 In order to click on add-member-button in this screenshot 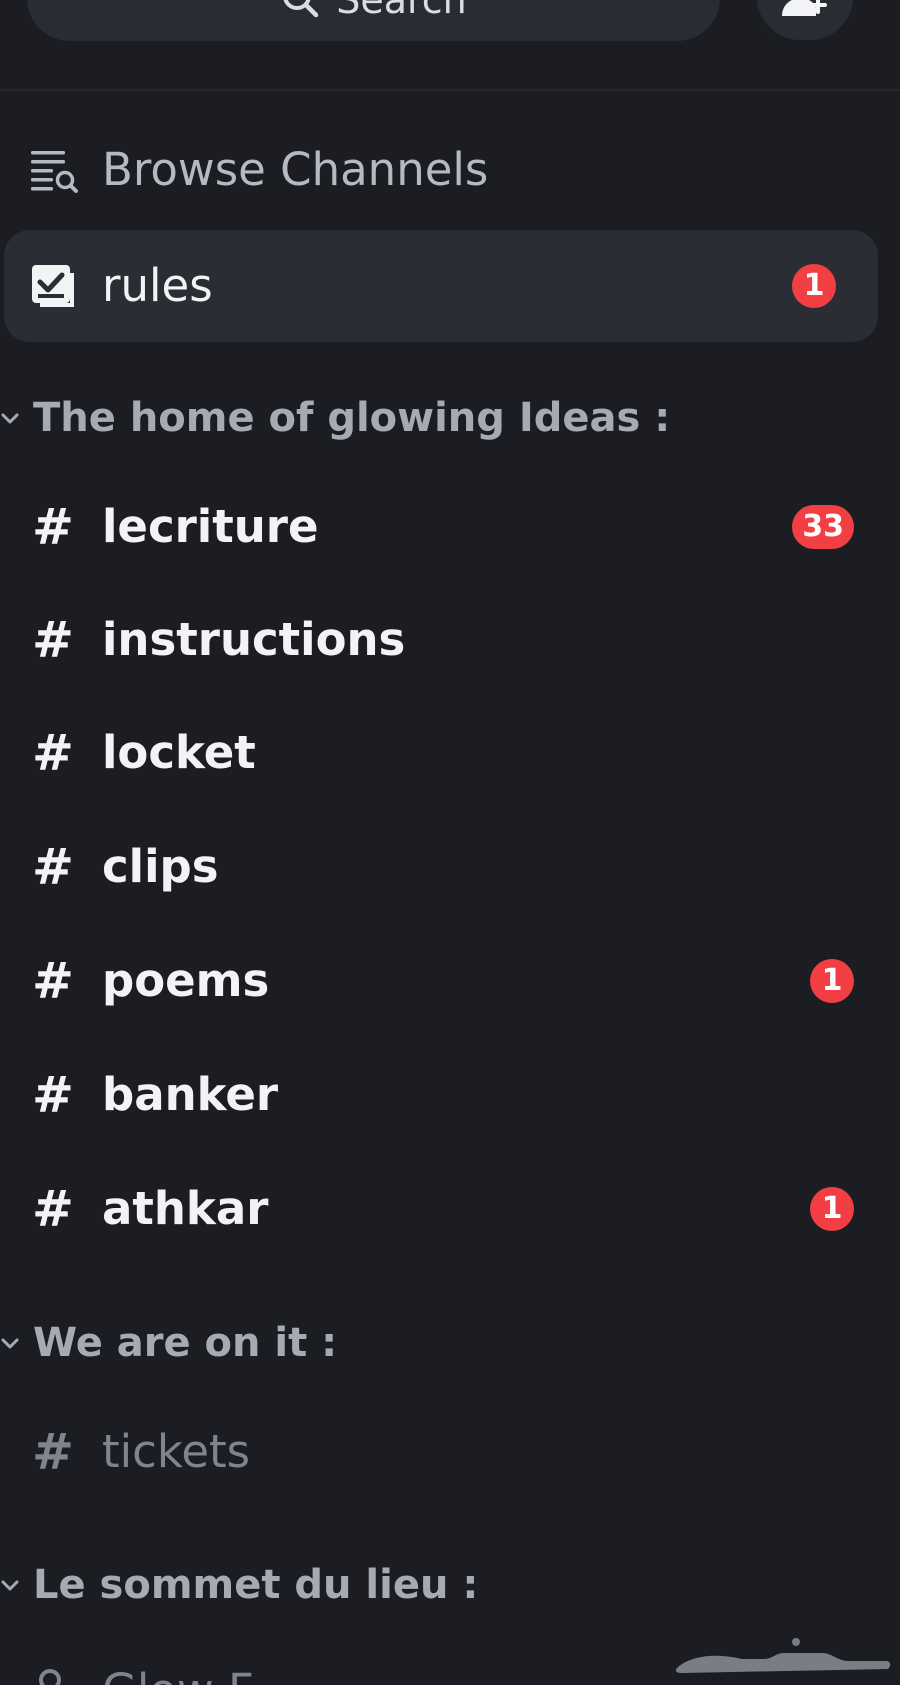, I will do `click(805, 20)`.